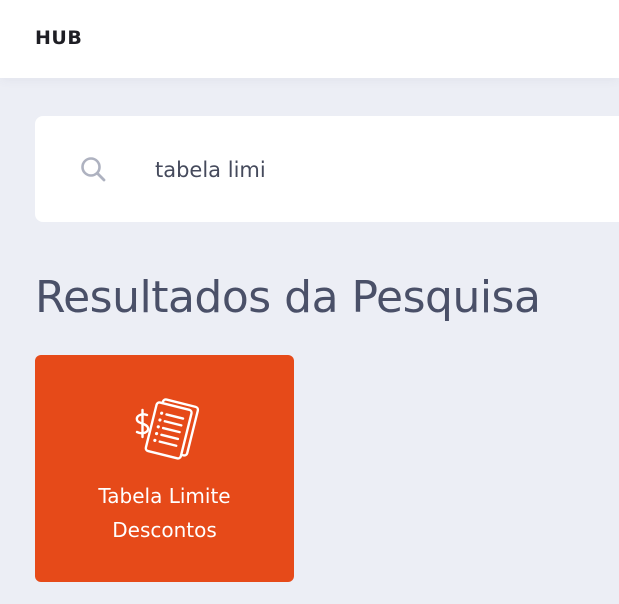 Image resolution: width=619 pixels, height=604 pixels. I want to click on price-list-icon, so click(165, 429).